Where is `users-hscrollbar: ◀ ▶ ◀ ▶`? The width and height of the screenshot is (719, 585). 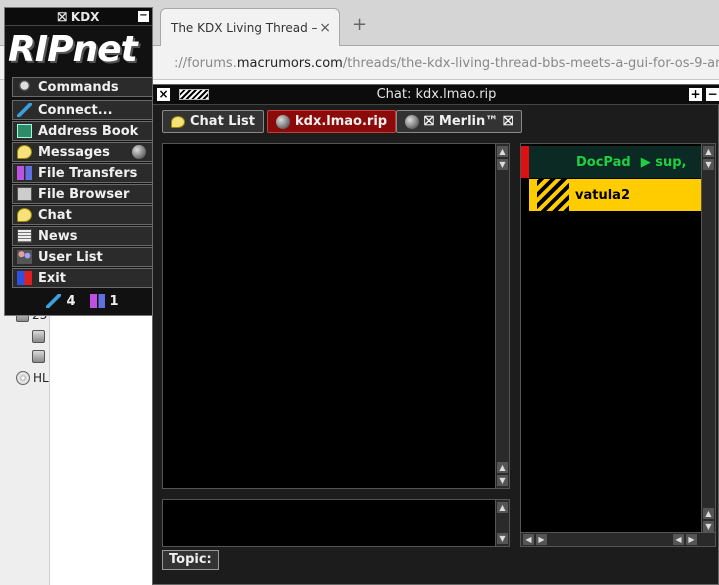
users-hscrollbar: ◀ ▶ ◀ ▶ is located at coordinates (618, 539).